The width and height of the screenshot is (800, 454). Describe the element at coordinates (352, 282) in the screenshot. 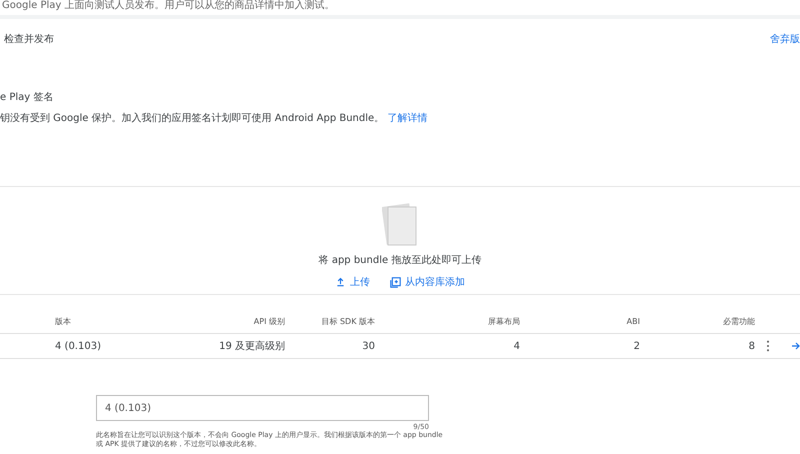

I see `upload-button: 上传` at that location.